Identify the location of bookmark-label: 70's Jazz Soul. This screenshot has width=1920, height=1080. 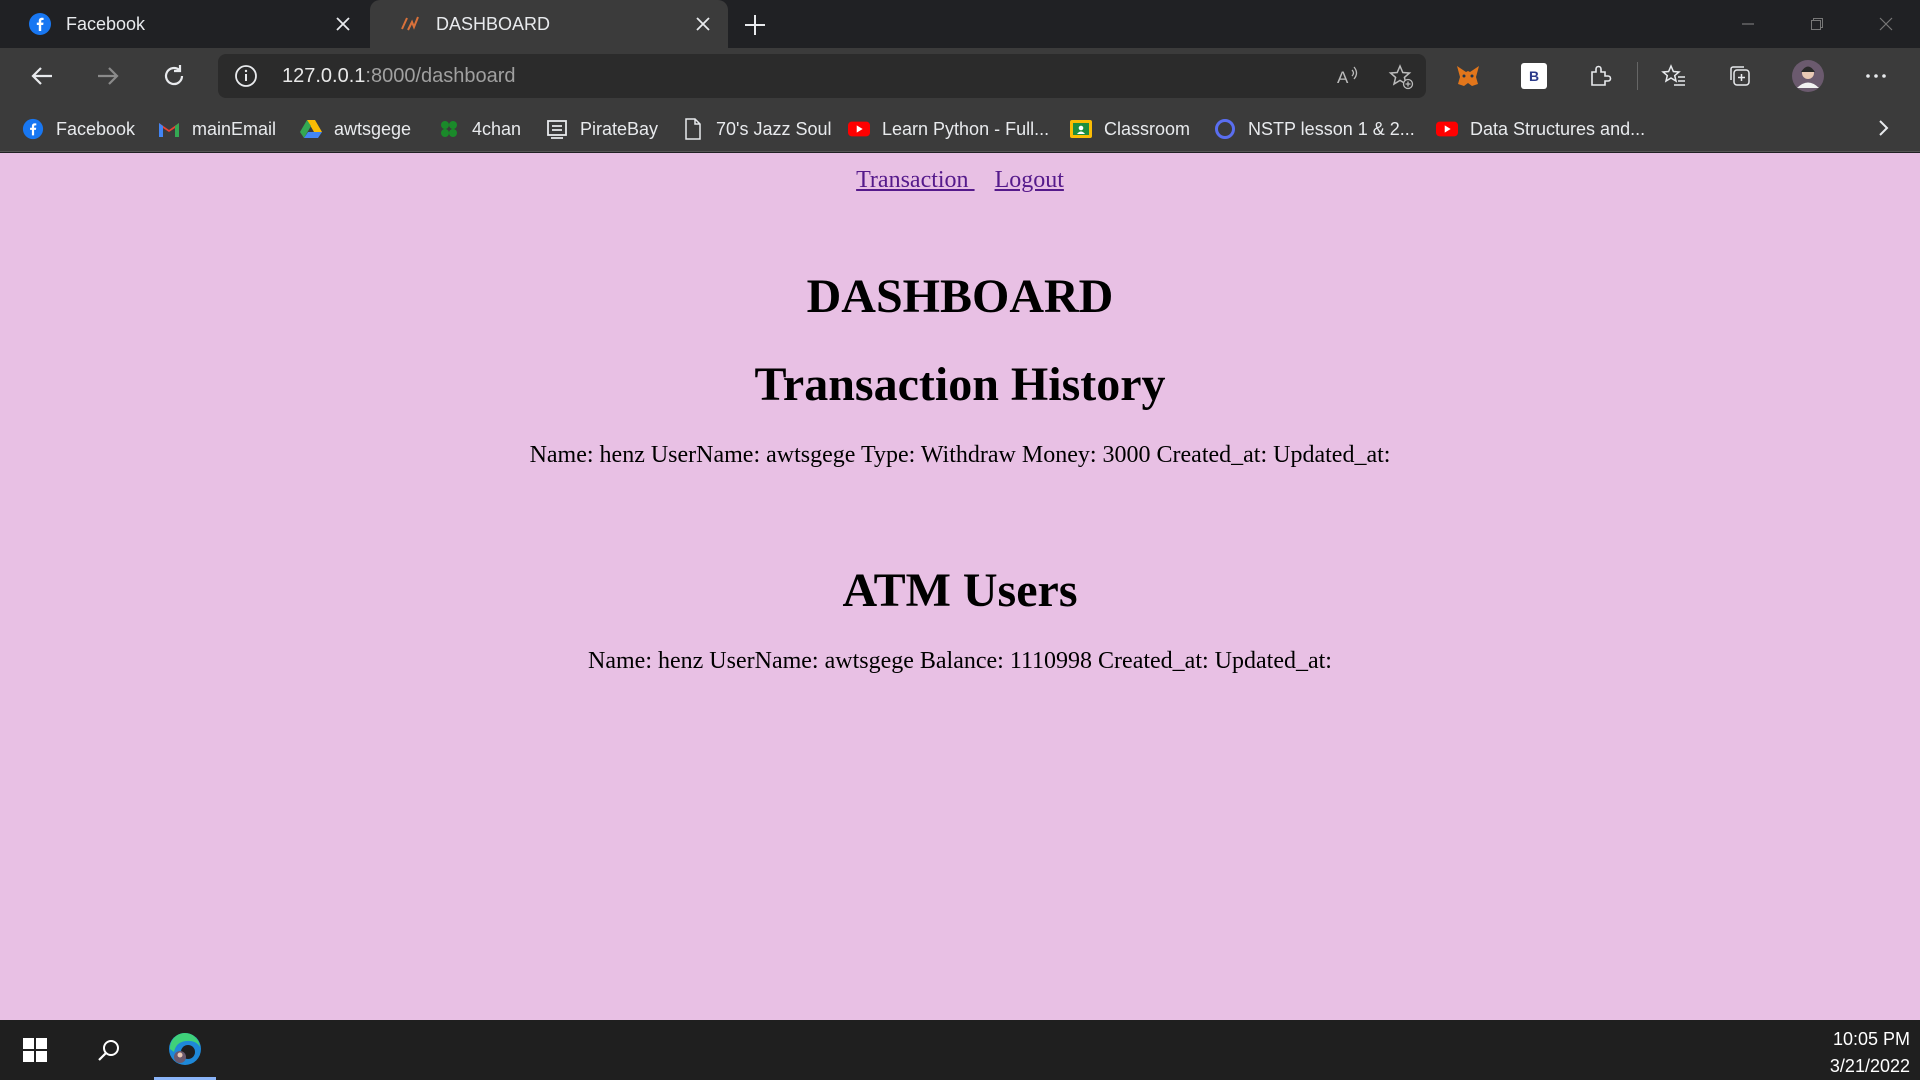
(774, 128).